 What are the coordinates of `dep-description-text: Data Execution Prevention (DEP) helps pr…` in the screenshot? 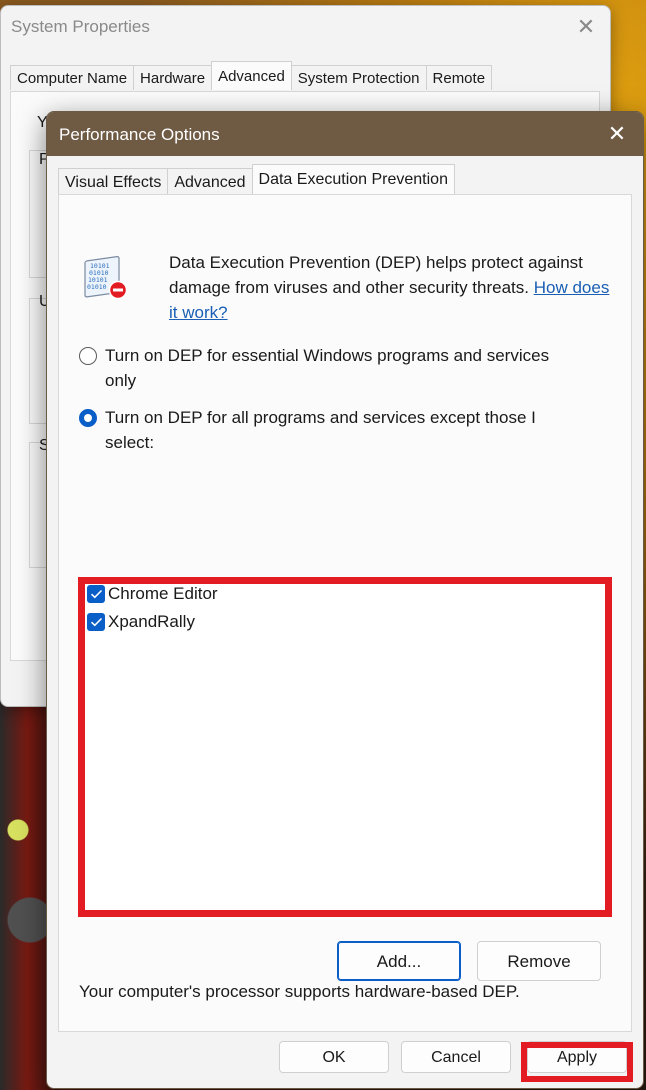 It's located at (376, 275).